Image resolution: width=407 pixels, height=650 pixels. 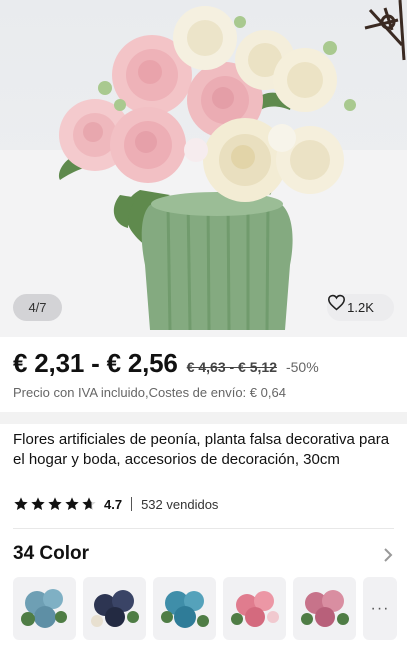 I want to click on more-colors-button: ···, so click(x=380, y=608).